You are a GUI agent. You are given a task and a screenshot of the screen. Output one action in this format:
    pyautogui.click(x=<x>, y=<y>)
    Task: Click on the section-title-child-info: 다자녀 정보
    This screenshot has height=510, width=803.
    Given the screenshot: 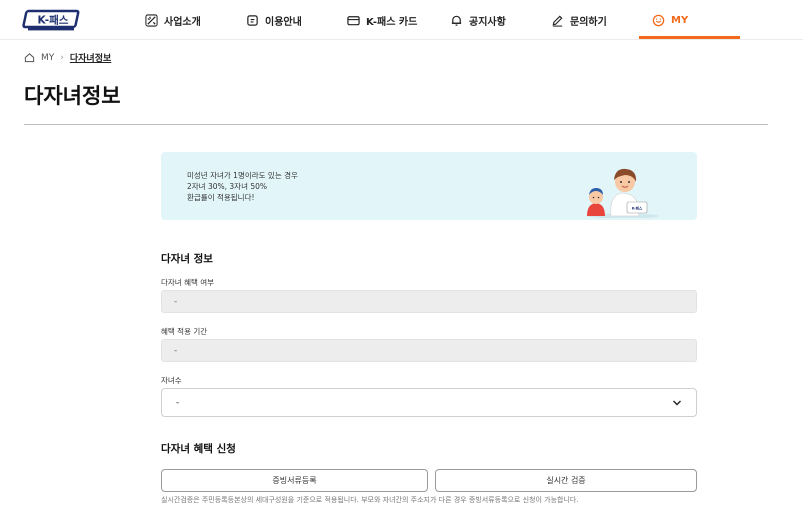 What is the action you would take?
    pyautogui.click(x=187, y=259)
    